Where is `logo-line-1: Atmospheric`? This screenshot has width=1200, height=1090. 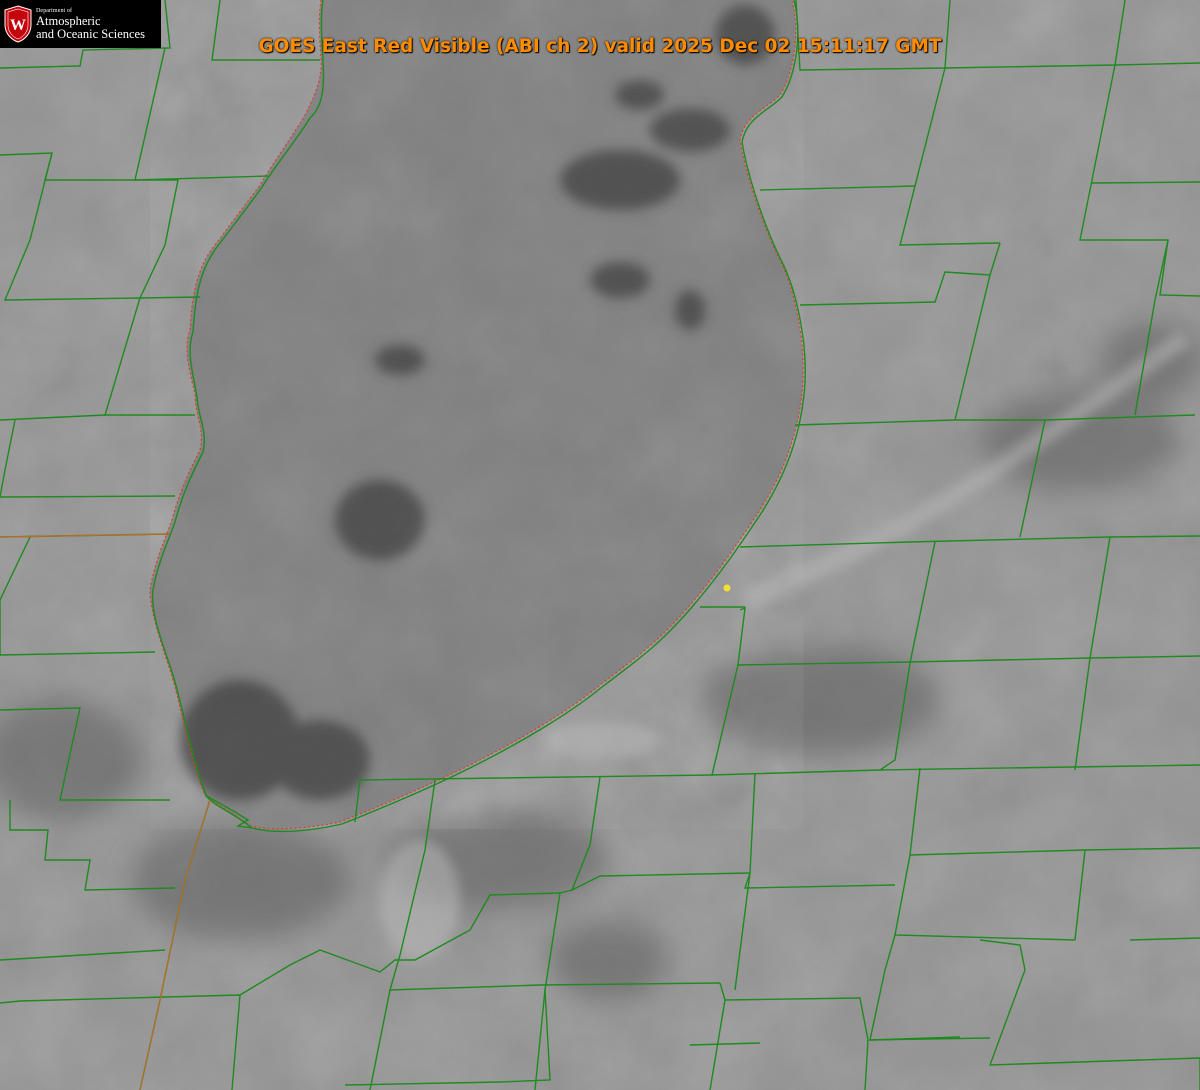
logo-line-1: Atmospheric is located at coordinates (68, 20).